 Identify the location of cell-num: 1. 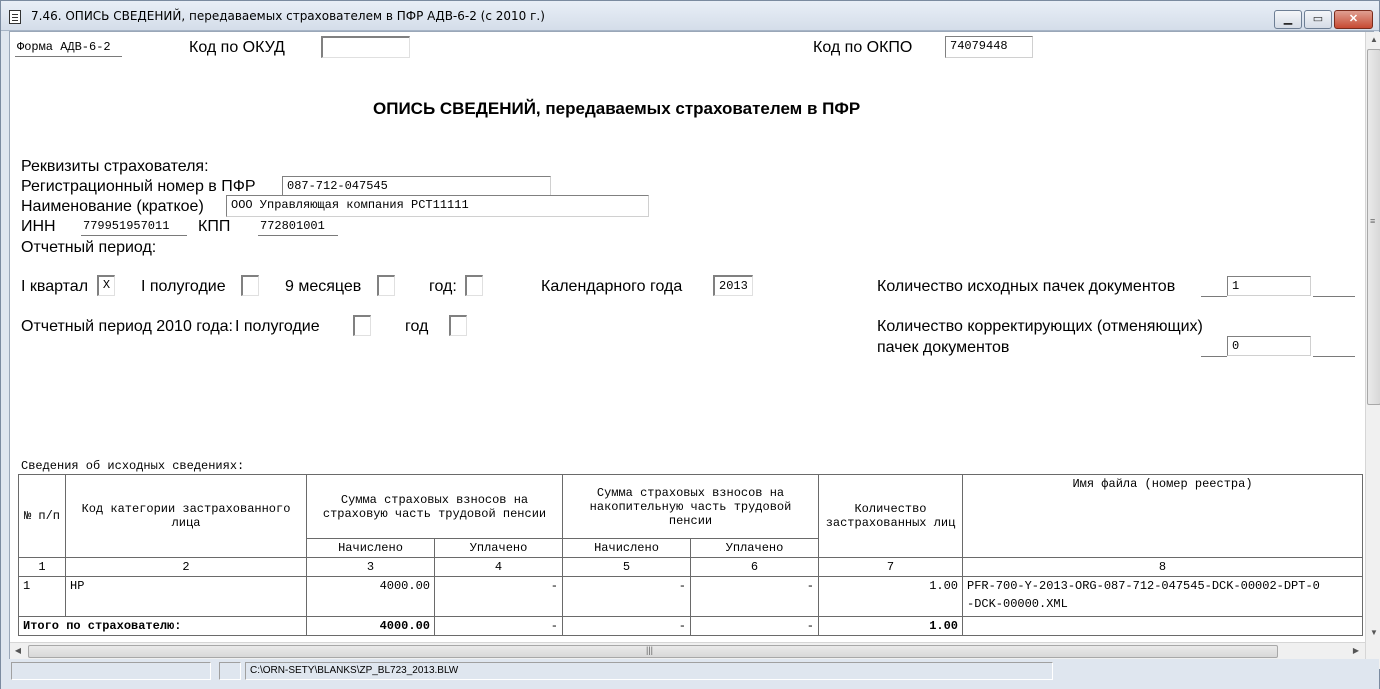
(42, 596).